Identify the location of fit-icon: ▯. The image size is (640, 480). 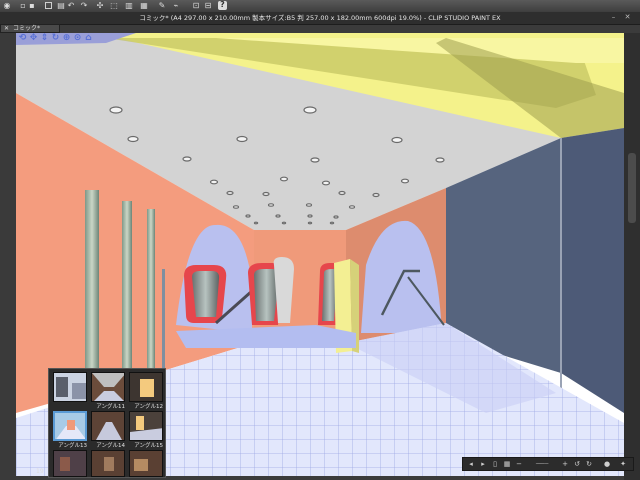
(495, 464).